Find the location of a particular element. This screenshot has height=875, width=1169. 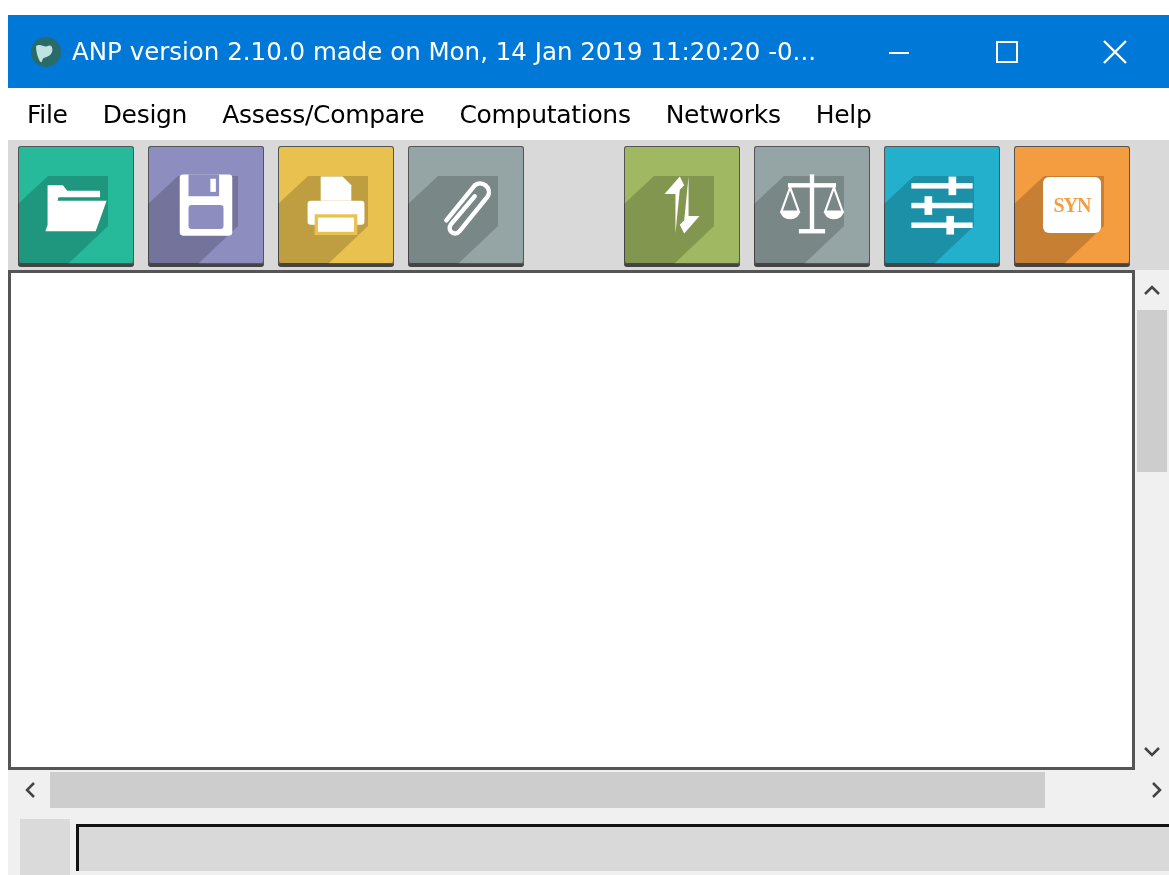

menu-item: File is located at coordinates (47, 114).